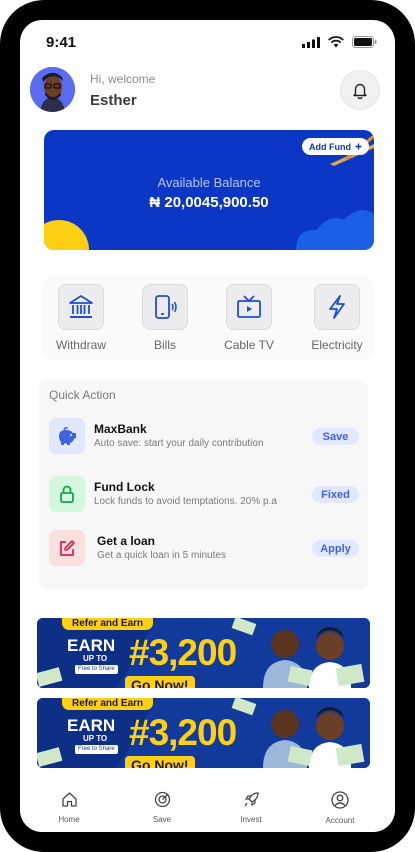  Describe the element at coordinates (337, 345) in the screenshot. I see `service-label: Electricity` at that location.